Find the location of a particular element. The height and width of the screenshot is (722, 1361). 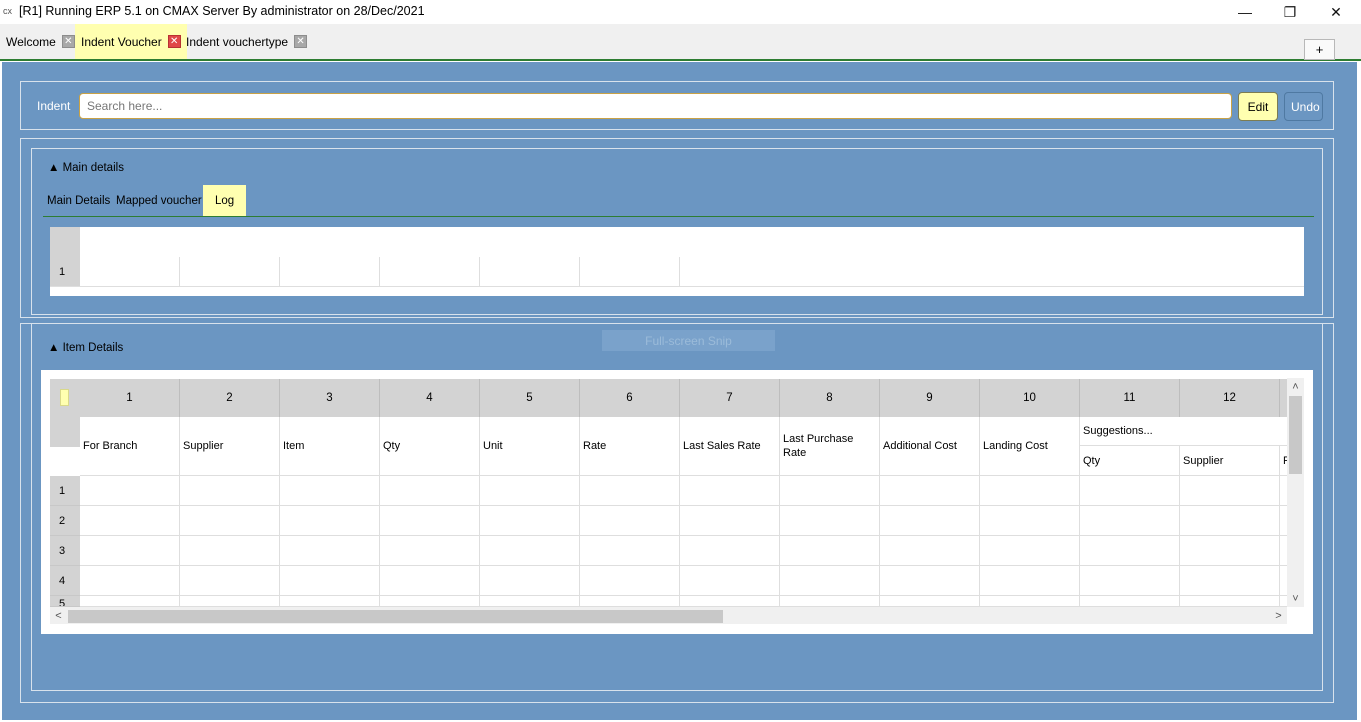

subtab-log: Log is located at coordinates (225, 201).